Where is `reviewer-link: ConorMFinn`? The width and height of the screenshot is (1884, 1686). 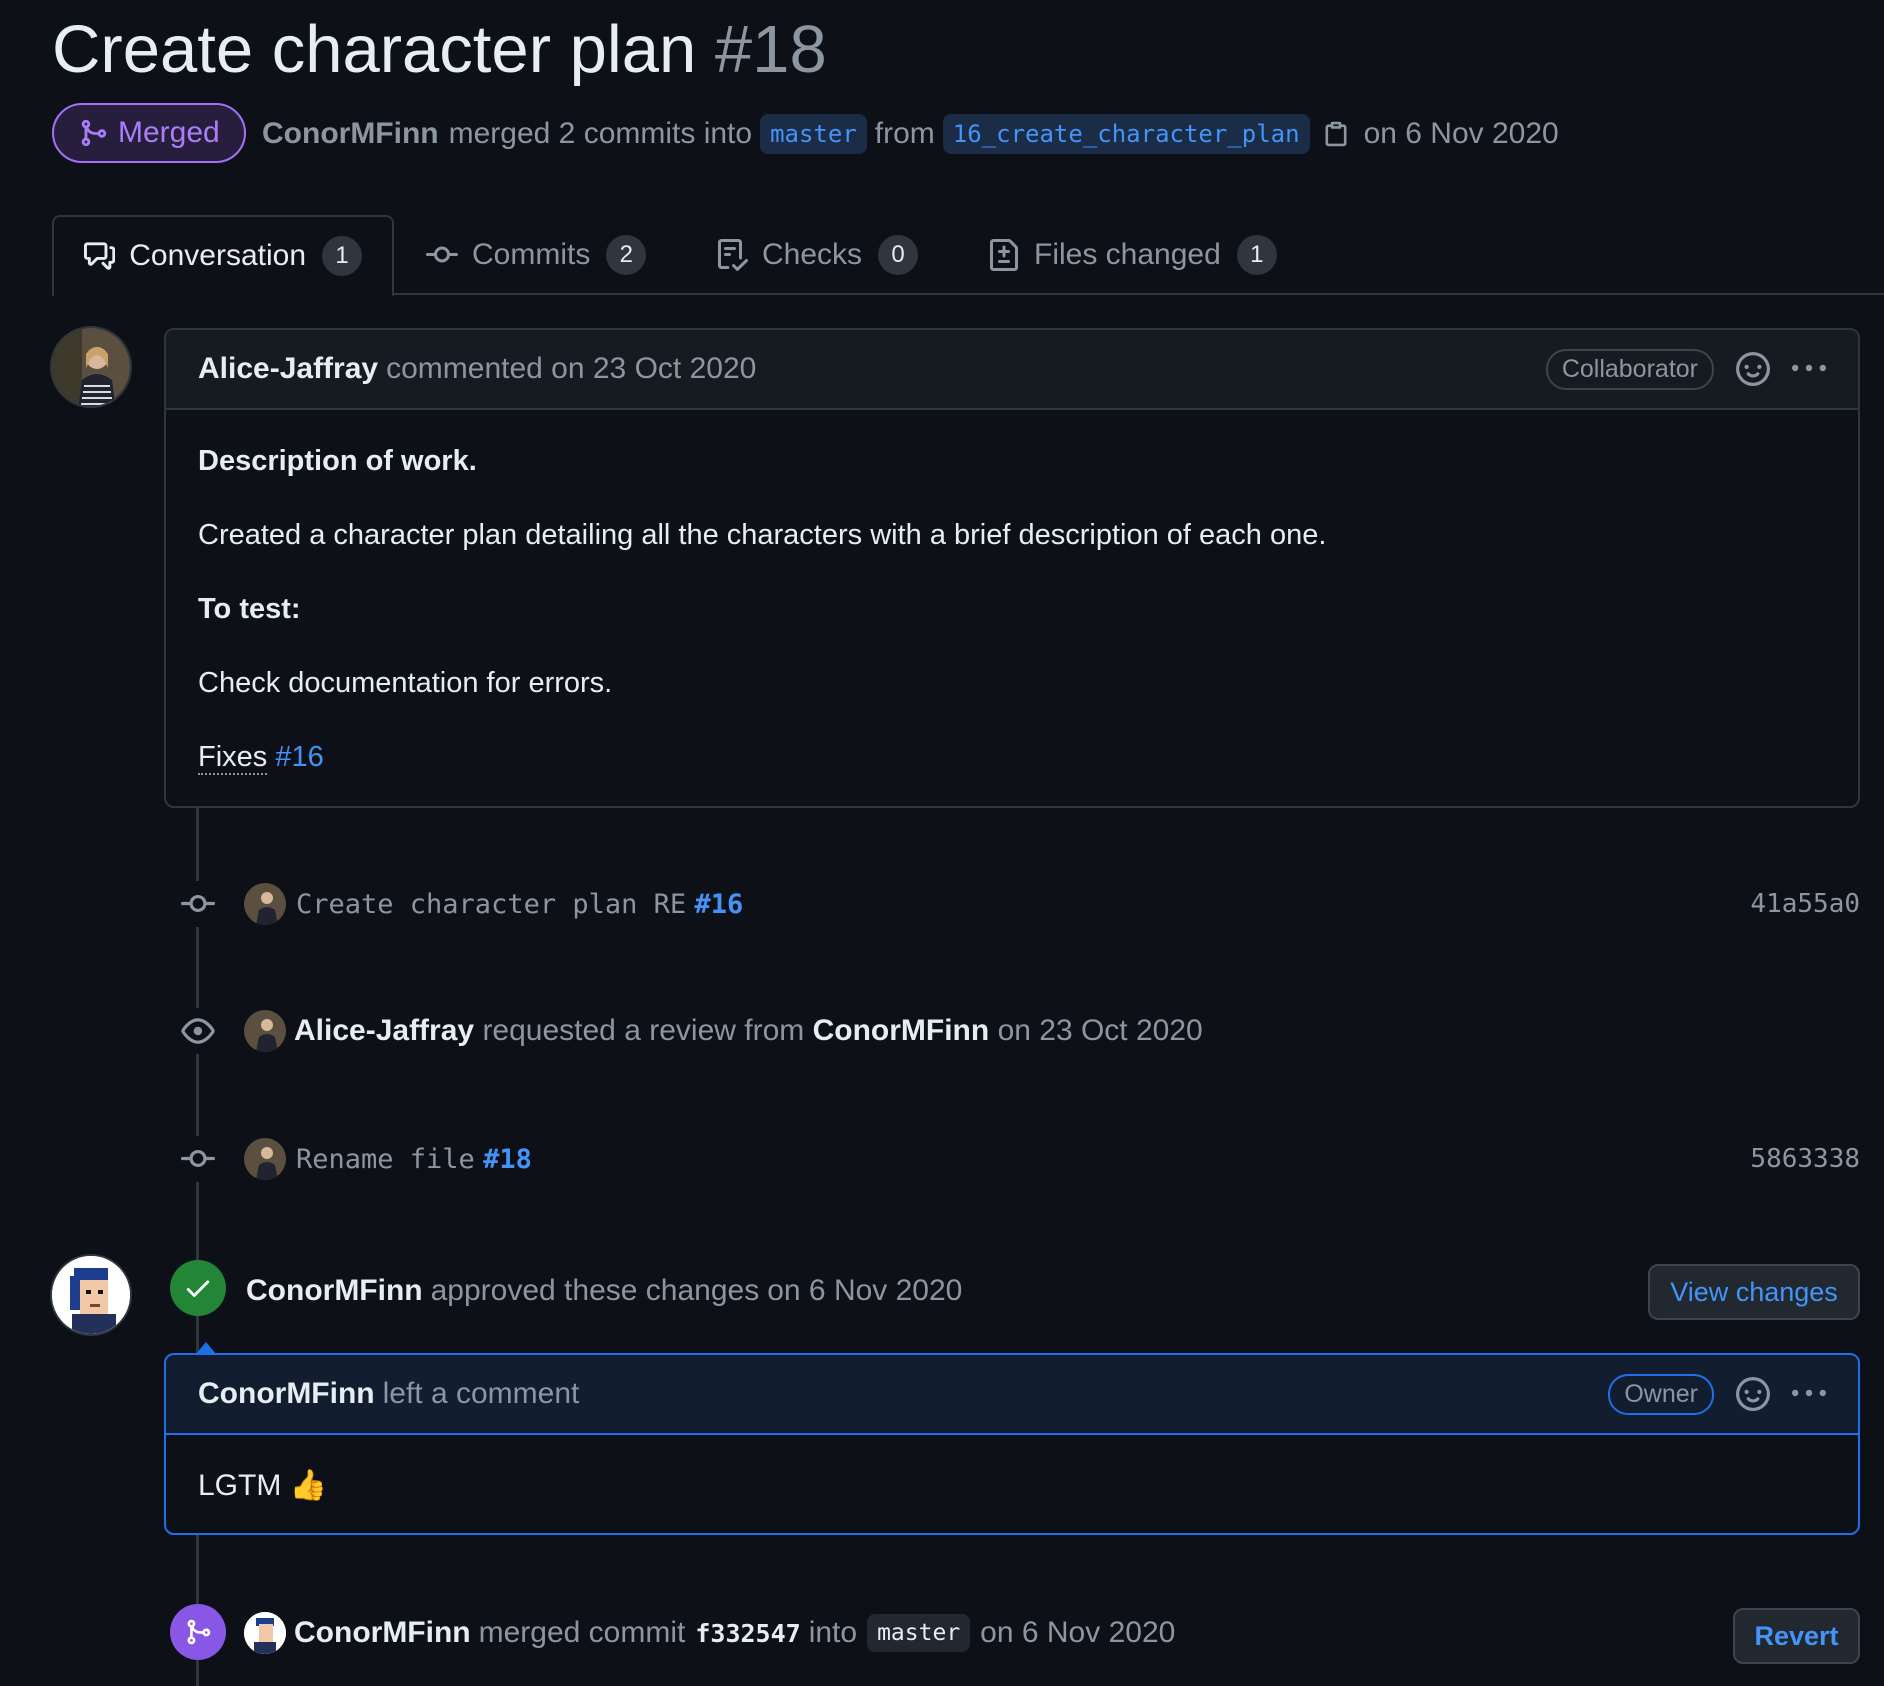
reviewer-link: ConorMFinn is located at coordinates (901, 1030).